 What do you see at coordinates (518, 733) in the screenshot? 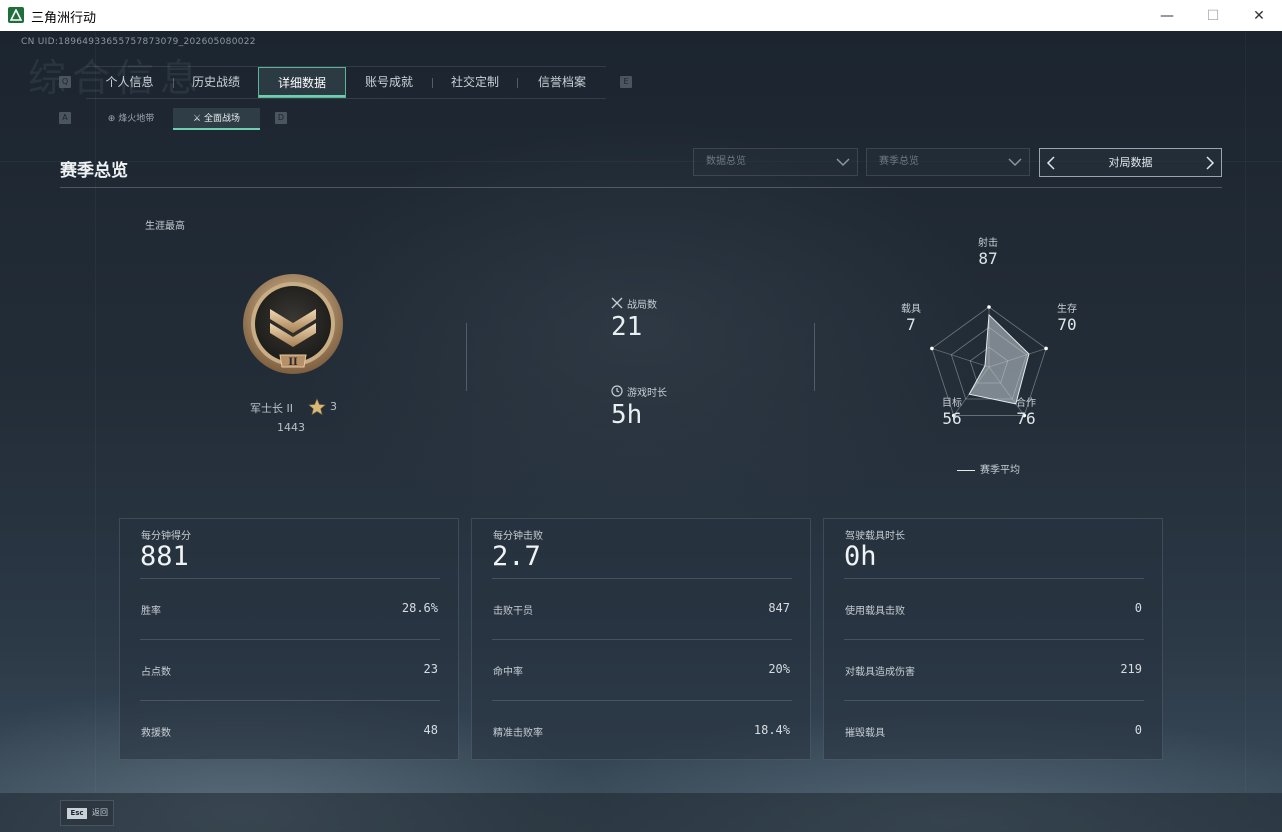
I see `row-label: 精准击败率` at bounding box center [518, 733].